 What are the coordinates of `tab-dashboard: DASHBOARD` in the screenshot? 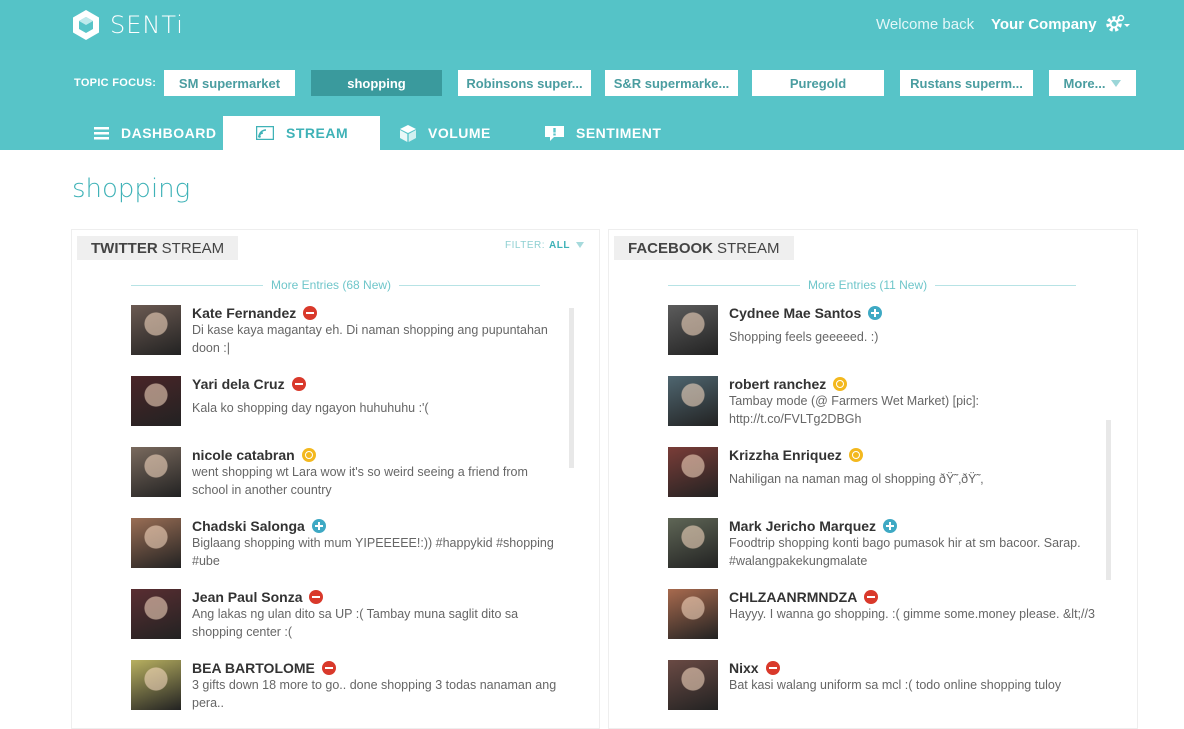 It's located at (155, 133).